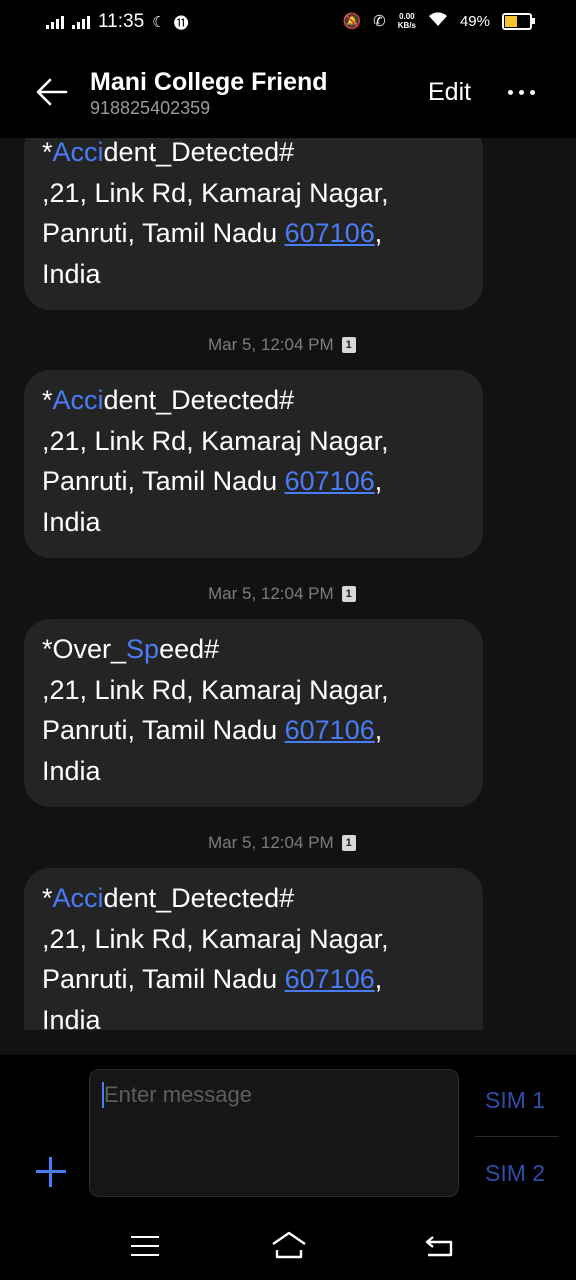 The width and height of the screenshot is (576, 1280). I want to click on status-bar: 11:35 ☾ ⓫ 🔕 ✆ 0.00 KB/s 49%, so click(288, 23).